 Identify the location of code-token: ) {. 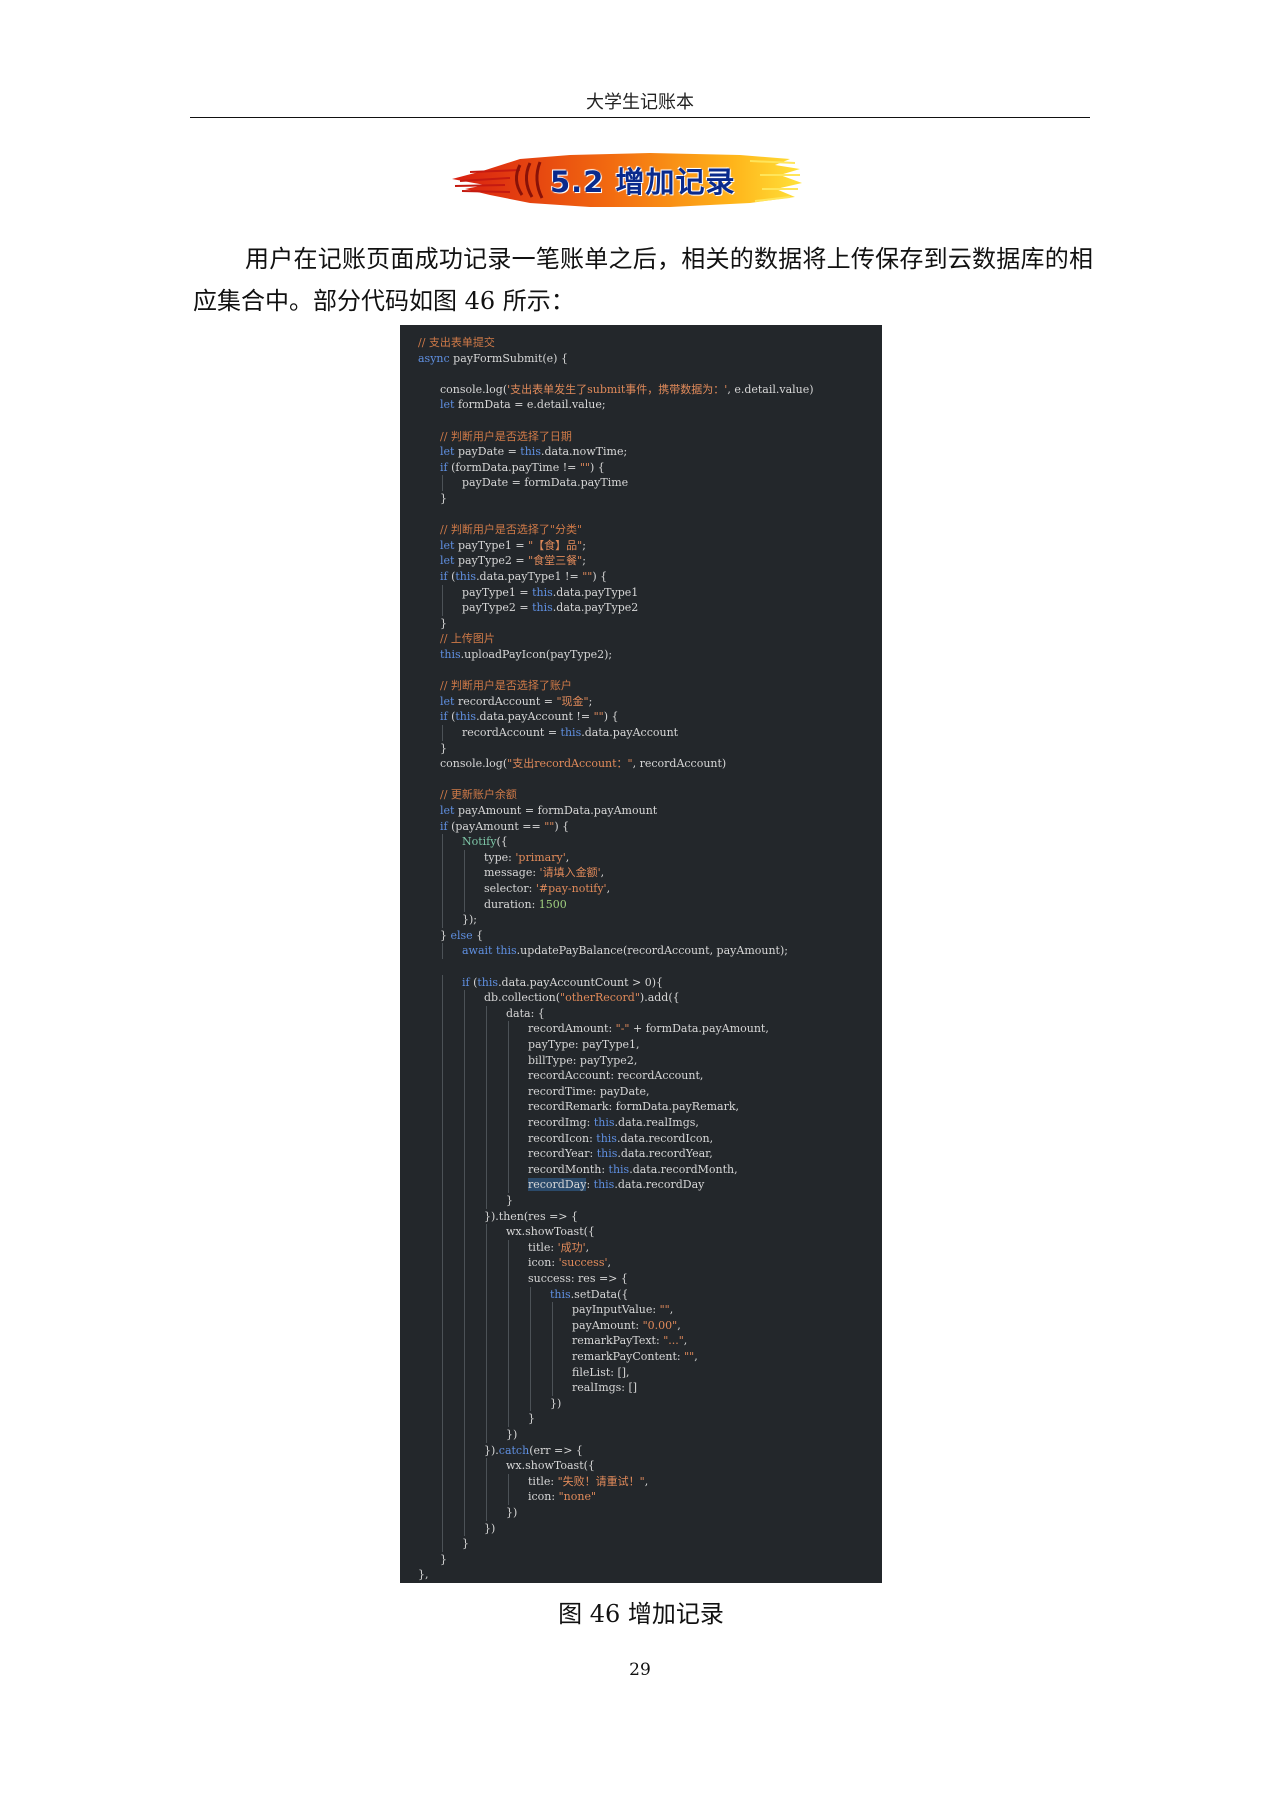
(611, 717).